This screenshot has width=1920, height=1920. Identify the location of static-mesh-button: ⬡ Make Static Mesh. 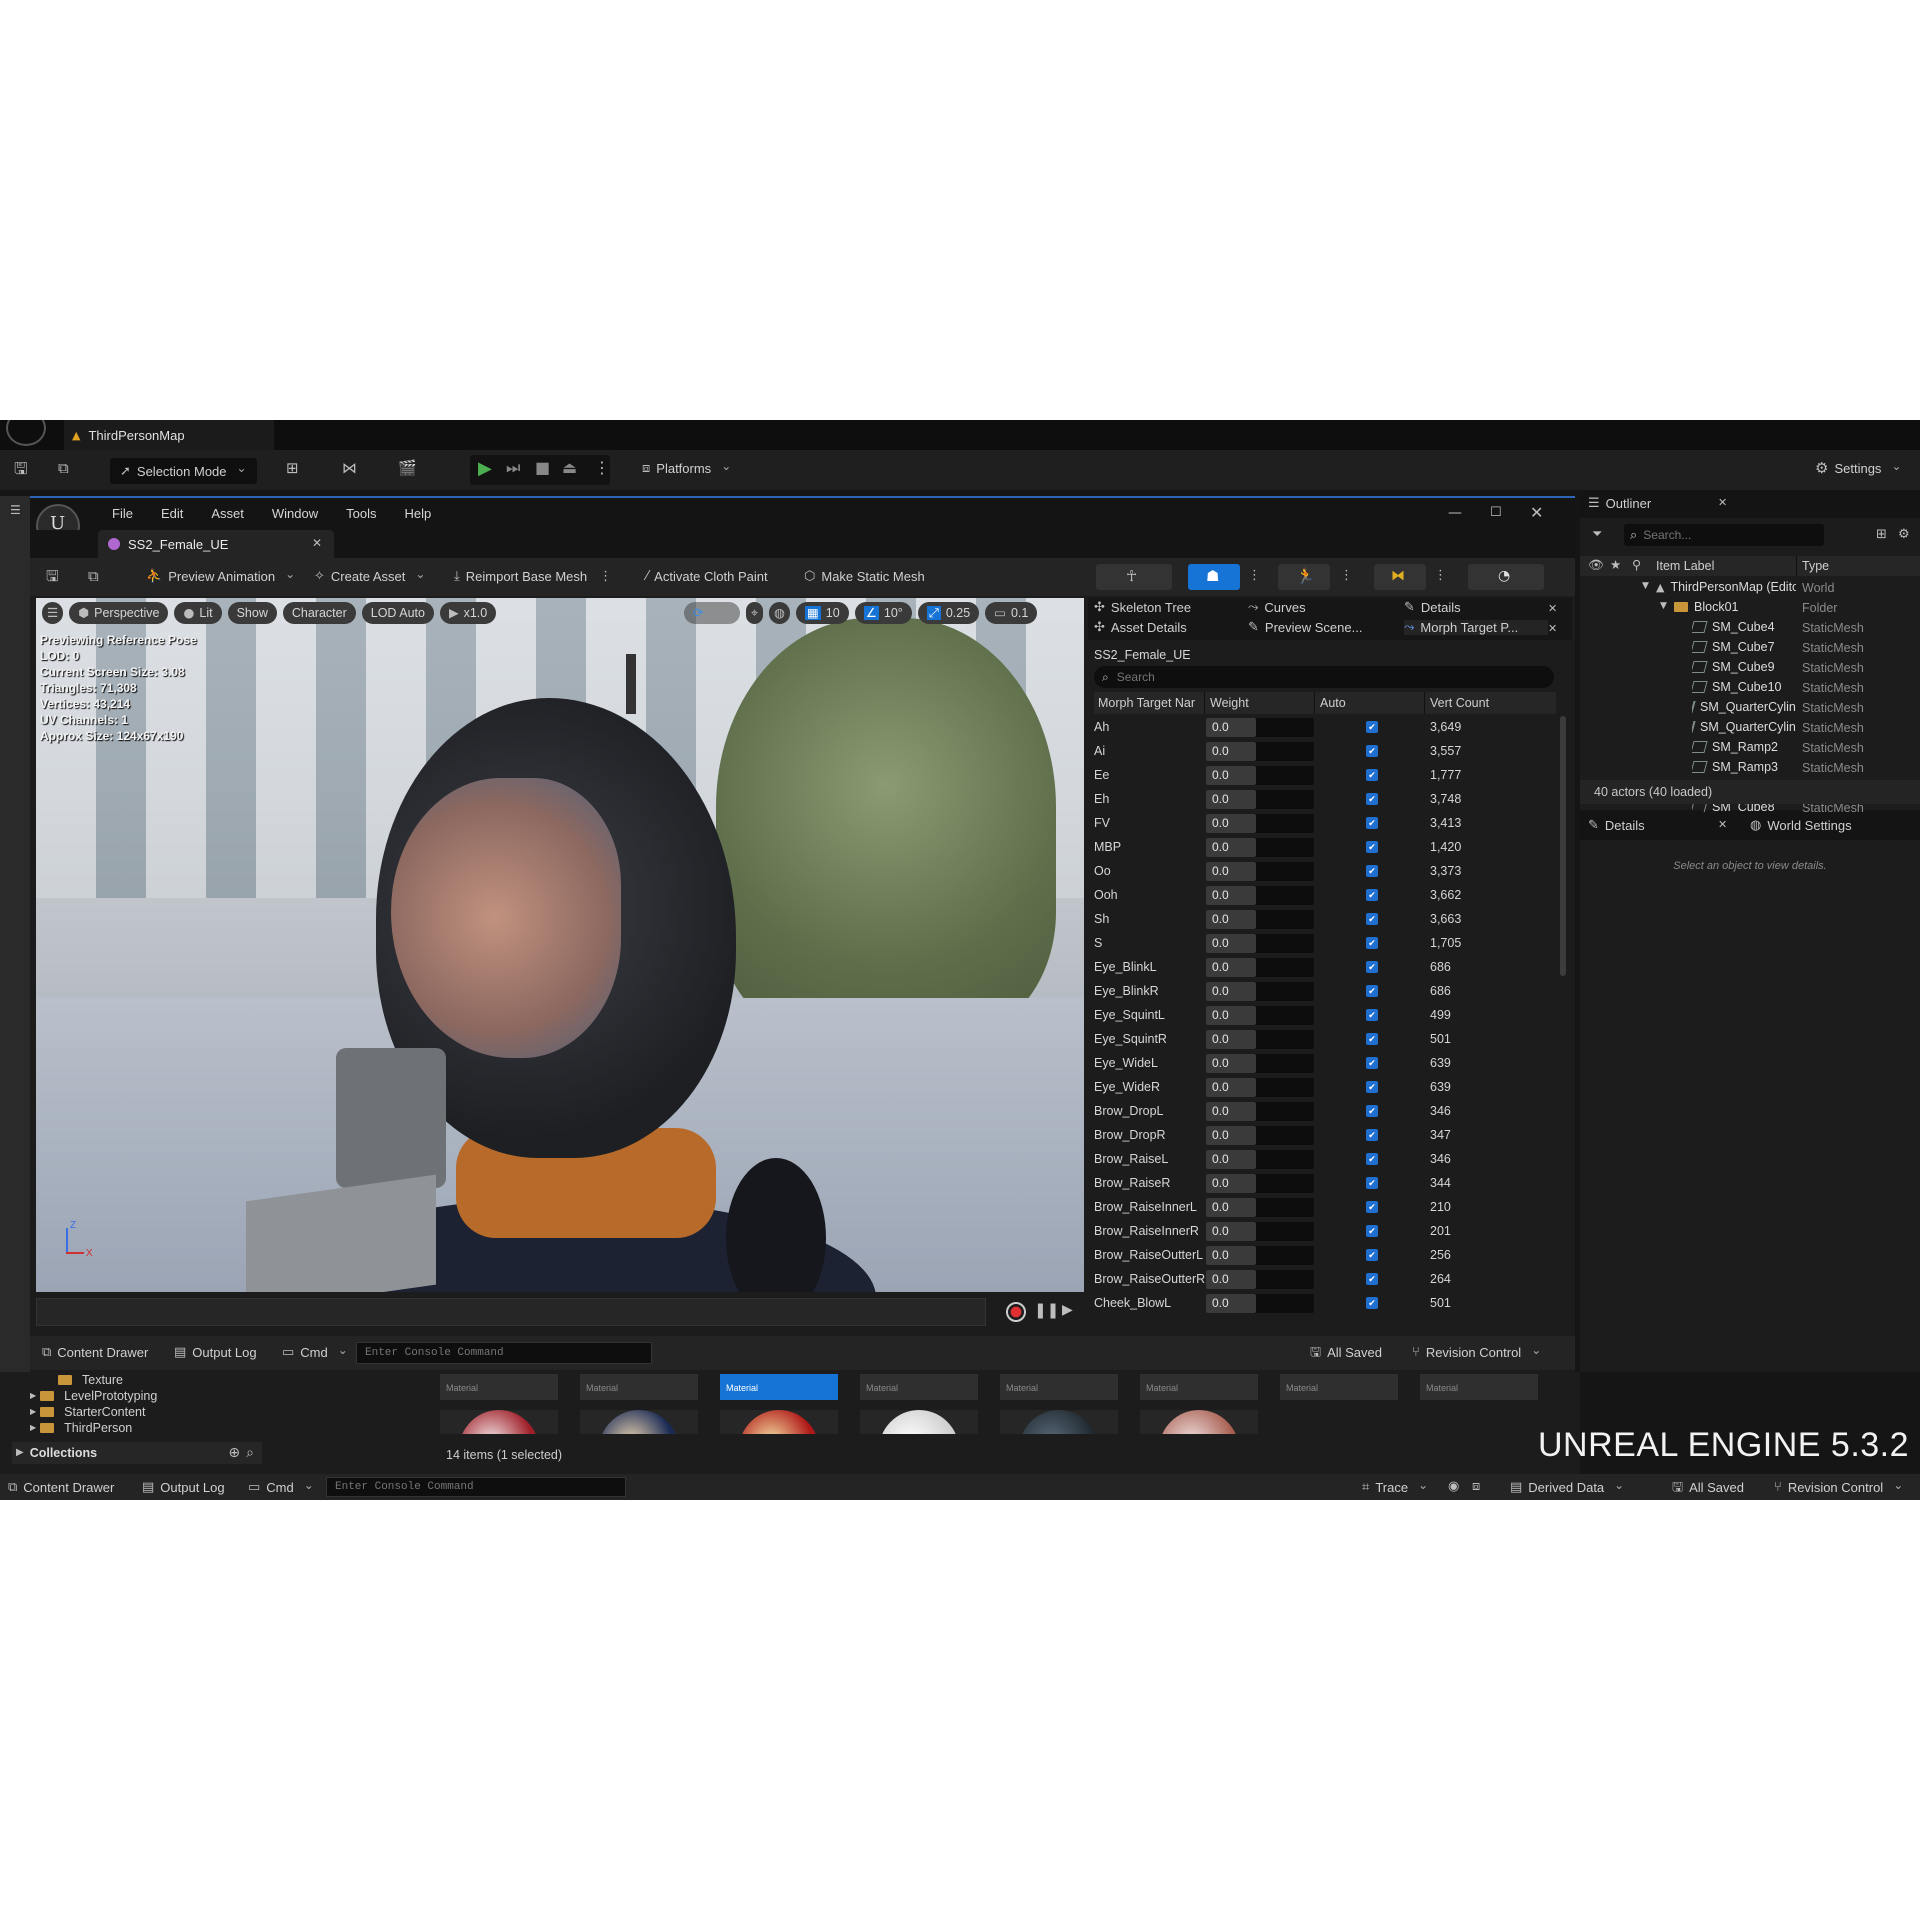
(864, 576).